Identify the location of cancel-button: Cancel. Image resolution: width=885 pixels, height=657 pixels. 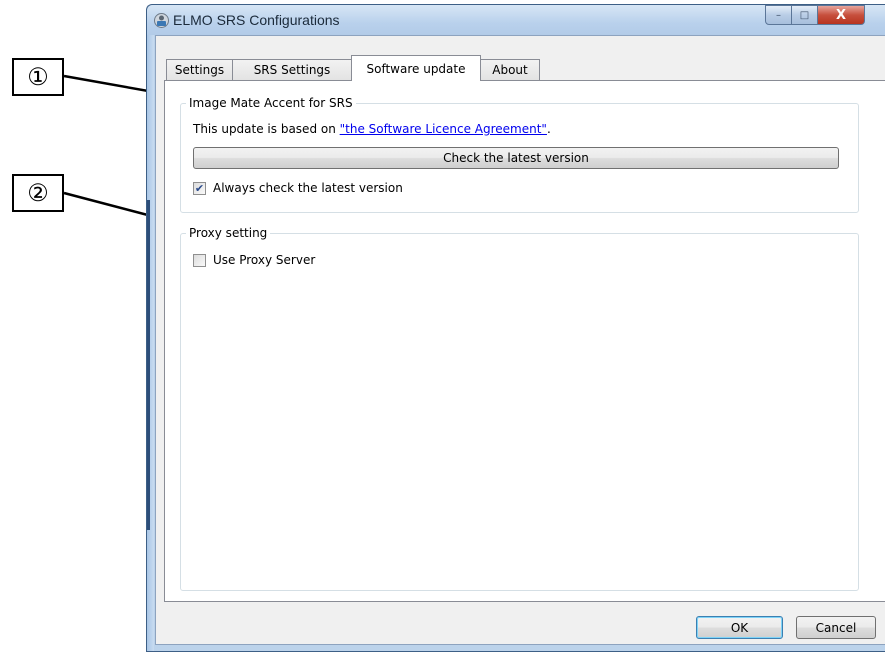
(836, 627).